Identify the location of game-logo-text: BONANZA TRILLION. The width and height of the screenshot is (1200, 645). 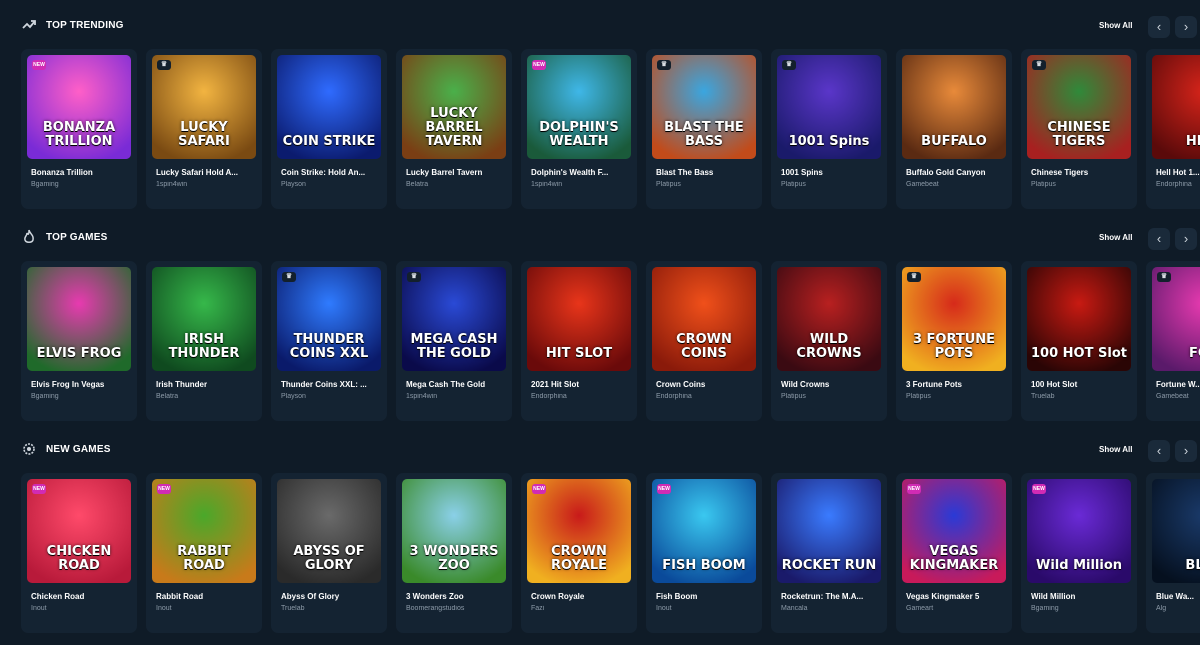
(79, 134).